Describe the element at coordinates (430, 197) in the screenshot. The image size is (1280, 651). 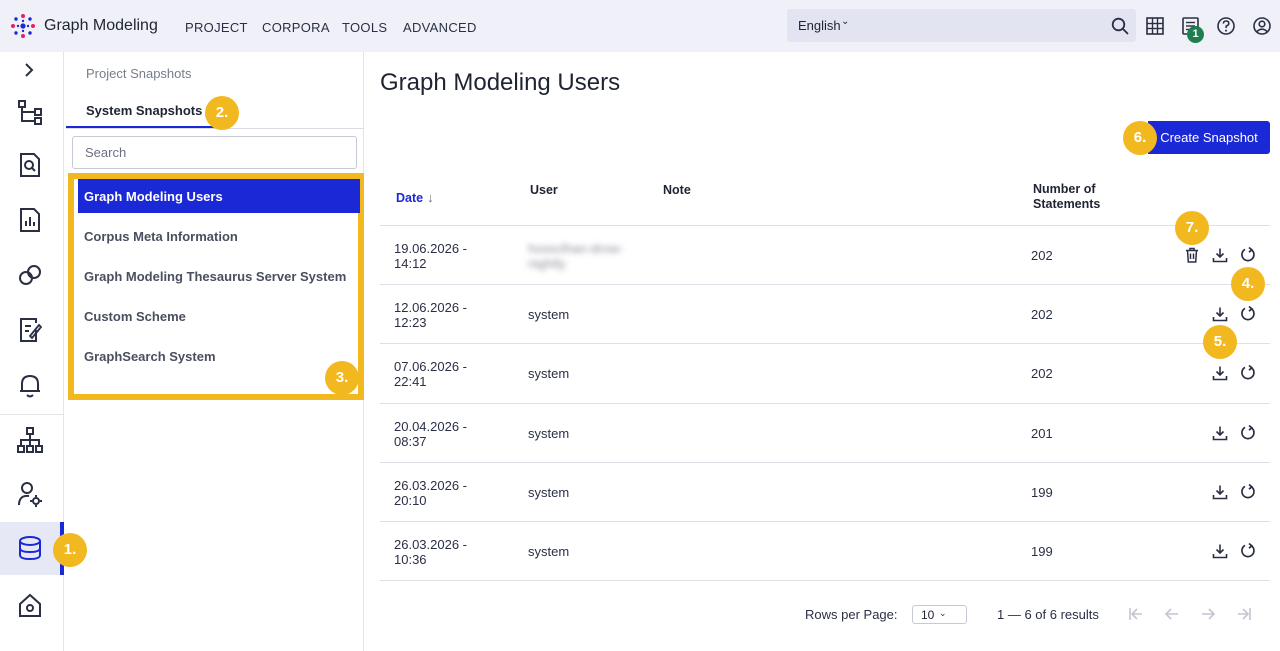
I see `sort-arrow-down-icon: ↓` at that location.